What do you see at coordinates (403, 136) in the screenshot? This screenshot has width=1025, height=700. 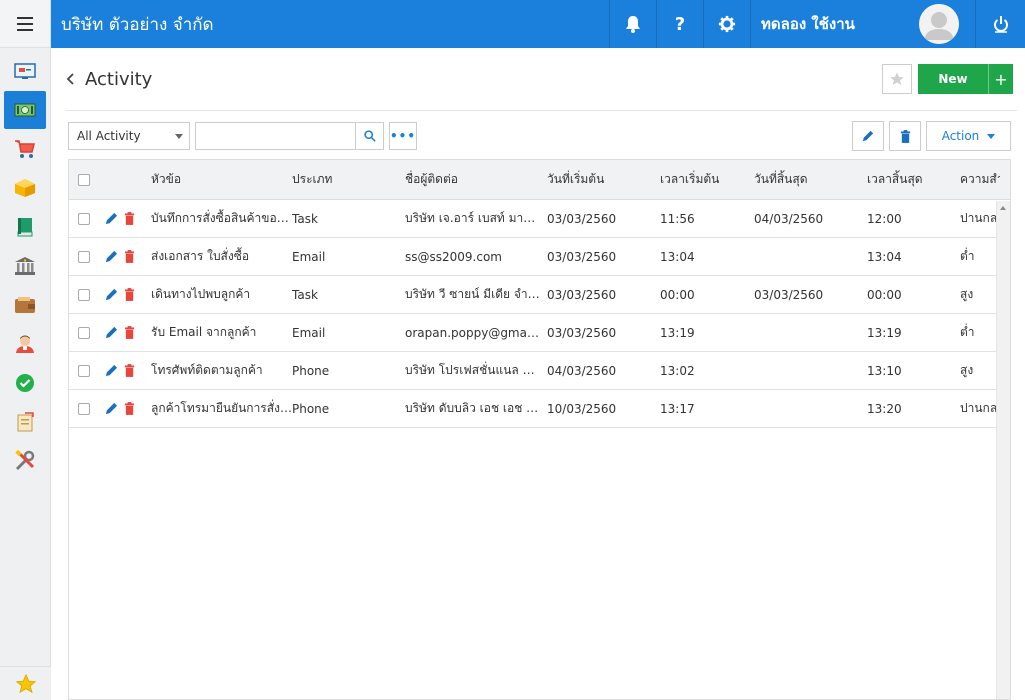 I see `more-options-button: •••` at bounding box center [403, 136].